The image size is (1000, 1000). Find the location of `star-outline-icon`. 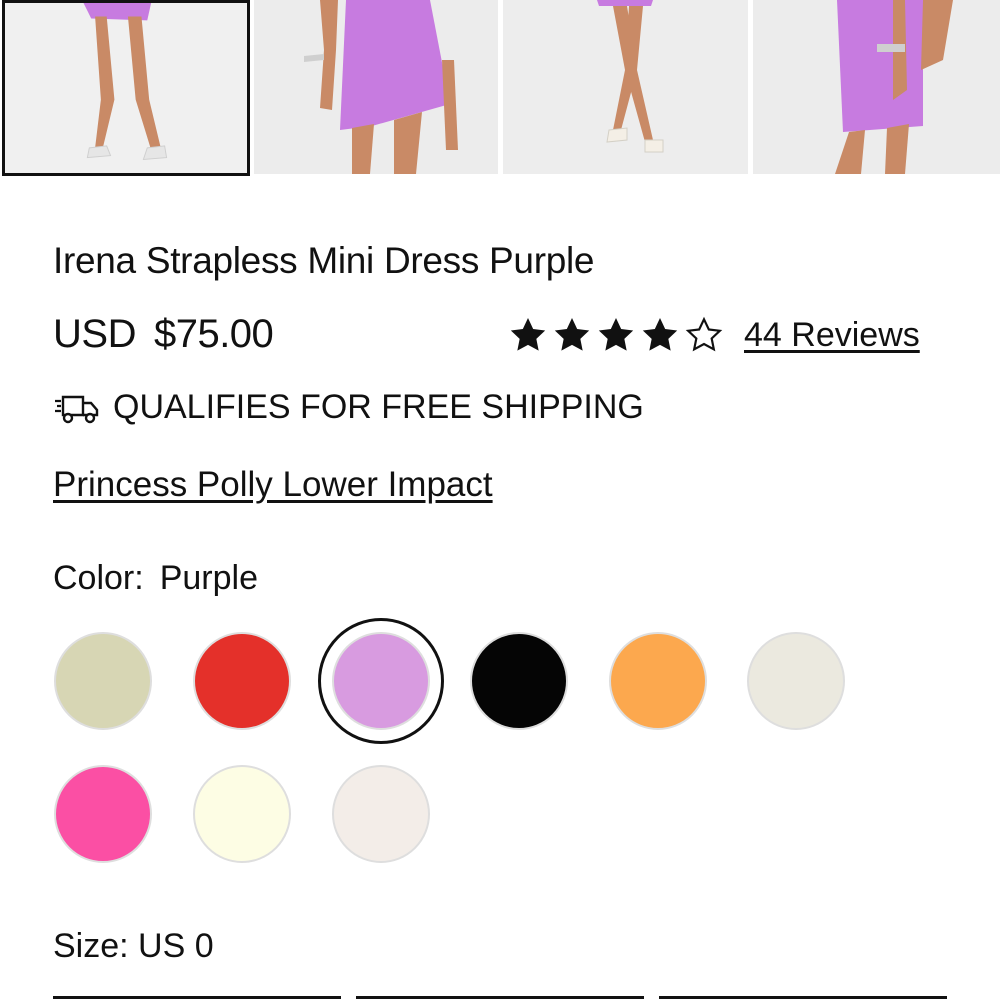

star-outline-icon is located at coordinates (704, 335).